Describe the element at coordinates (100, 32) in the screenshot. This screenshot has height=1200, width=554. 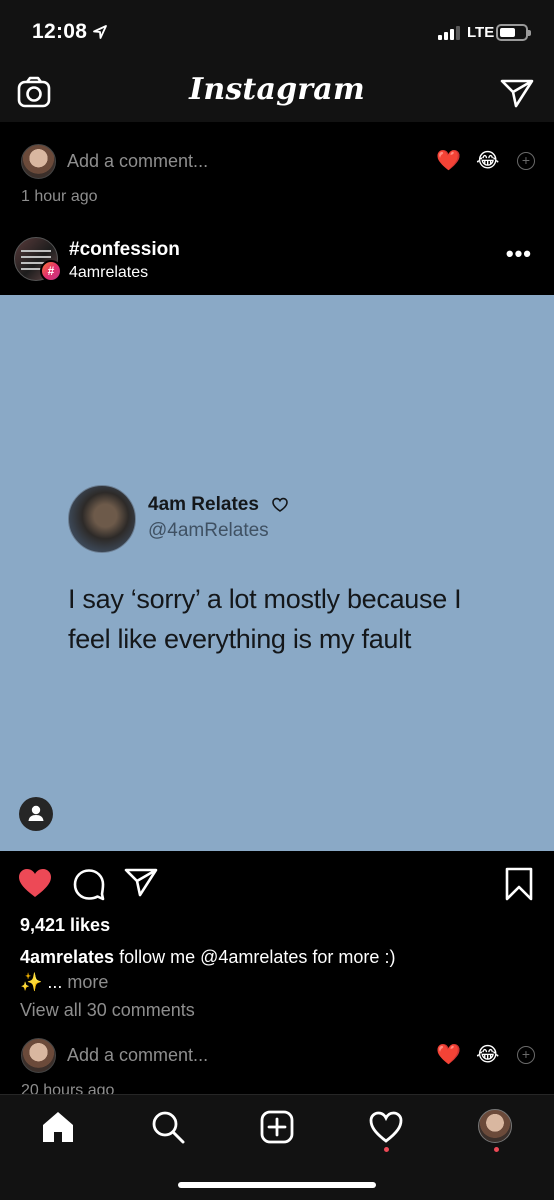
I see `location-arrow-icon` at that location.